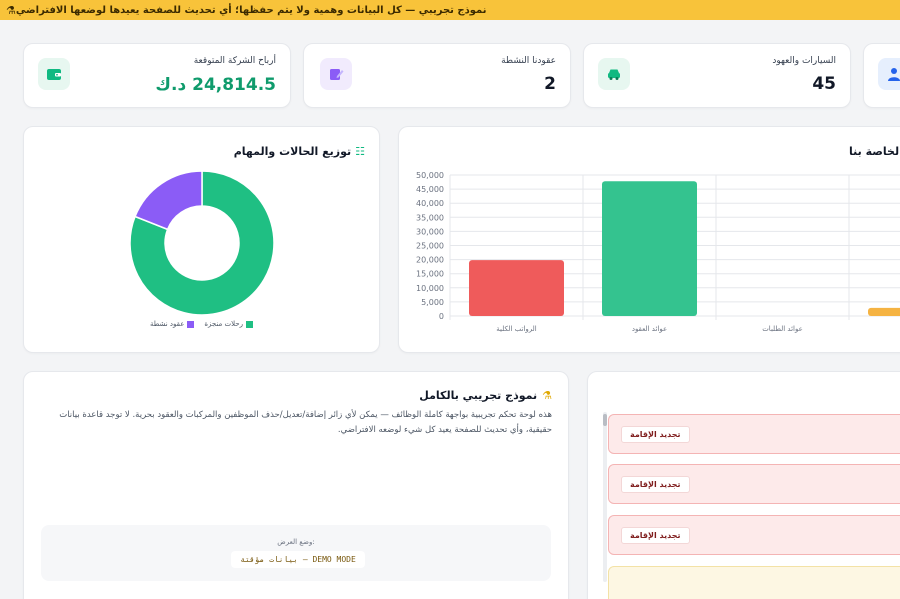 The image size is (900, 599). What do you see at coordinates (717, 75) in the screenshot?
I see `stat-card-cars: السيارات والعهود 45` at bounding box center [717, 75].